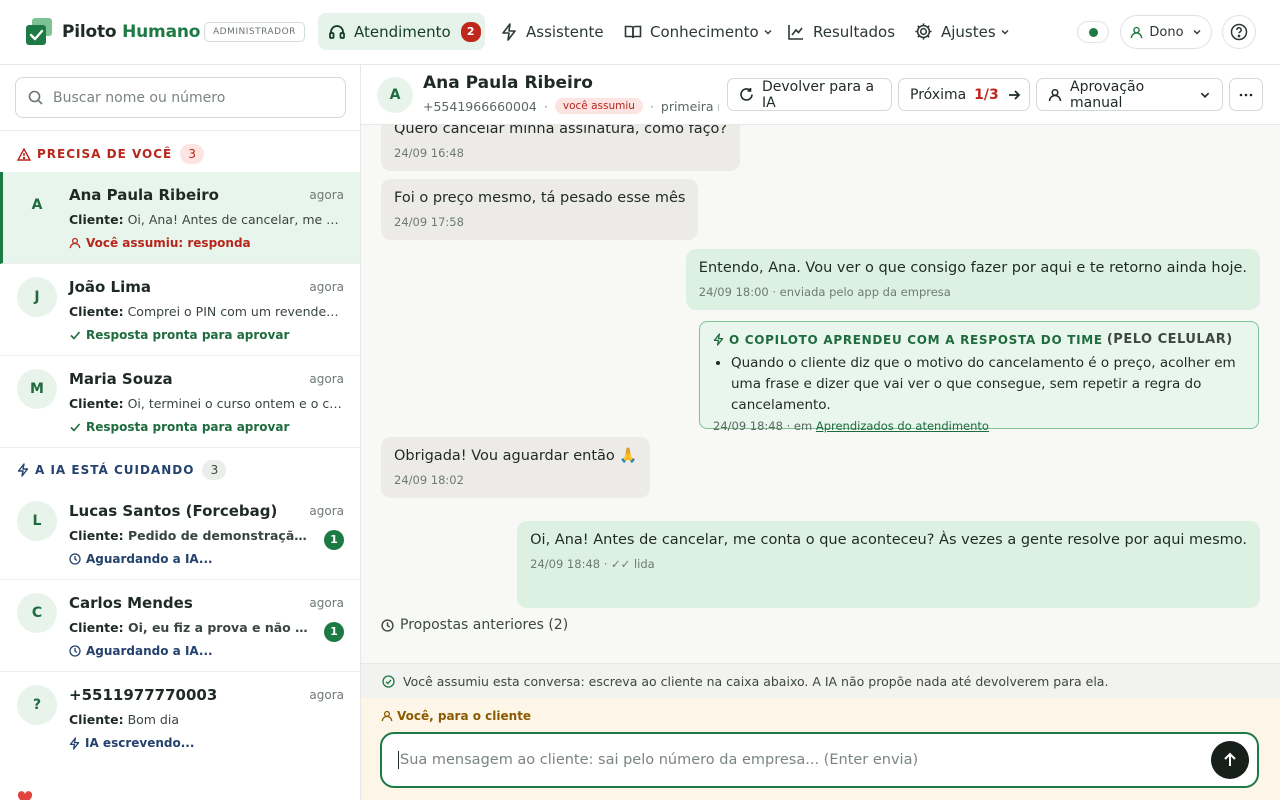 This screenshot has width=1280, height=800. What do you see at coordinates (689, 106) in the screenshot?
I see `chat-extra-info: primeira mensagem` at bounding box center [689, 106].